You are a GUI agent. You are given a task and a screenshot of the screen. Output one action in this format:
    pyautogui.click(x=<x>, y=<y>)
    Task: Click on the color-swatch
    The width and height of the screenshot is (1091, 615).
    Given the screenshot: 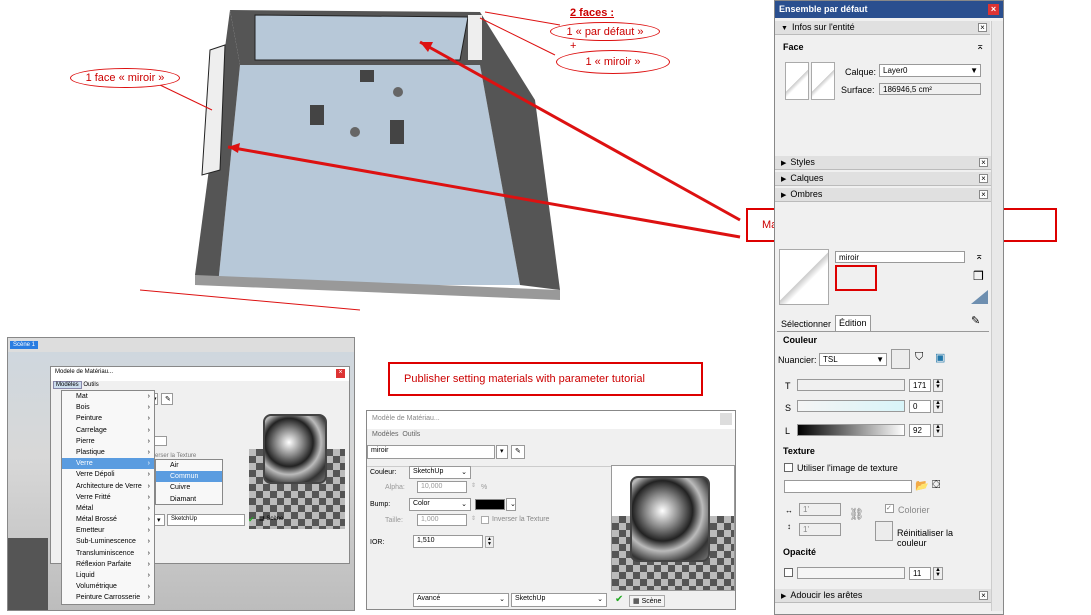 What is the action you would take?
    pyautogui.click(x=900, y=359)
    